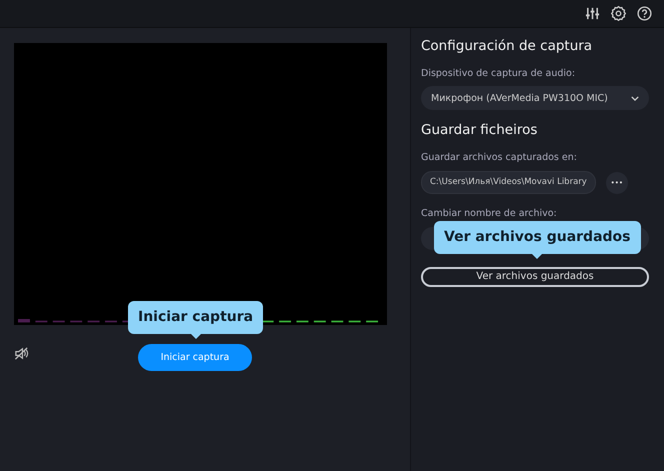  Describe the element at coordinates (618, 13) in the screenshot. I see `settings-icon` at that location.